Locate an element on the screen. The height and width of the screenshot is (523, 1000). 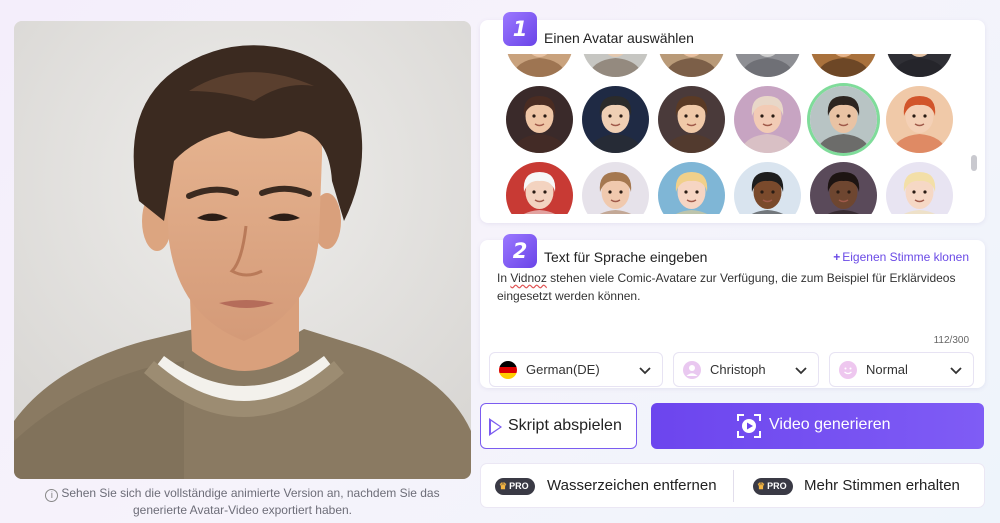
generate-video-label: Video generieren is located at coordinates (830, 424).